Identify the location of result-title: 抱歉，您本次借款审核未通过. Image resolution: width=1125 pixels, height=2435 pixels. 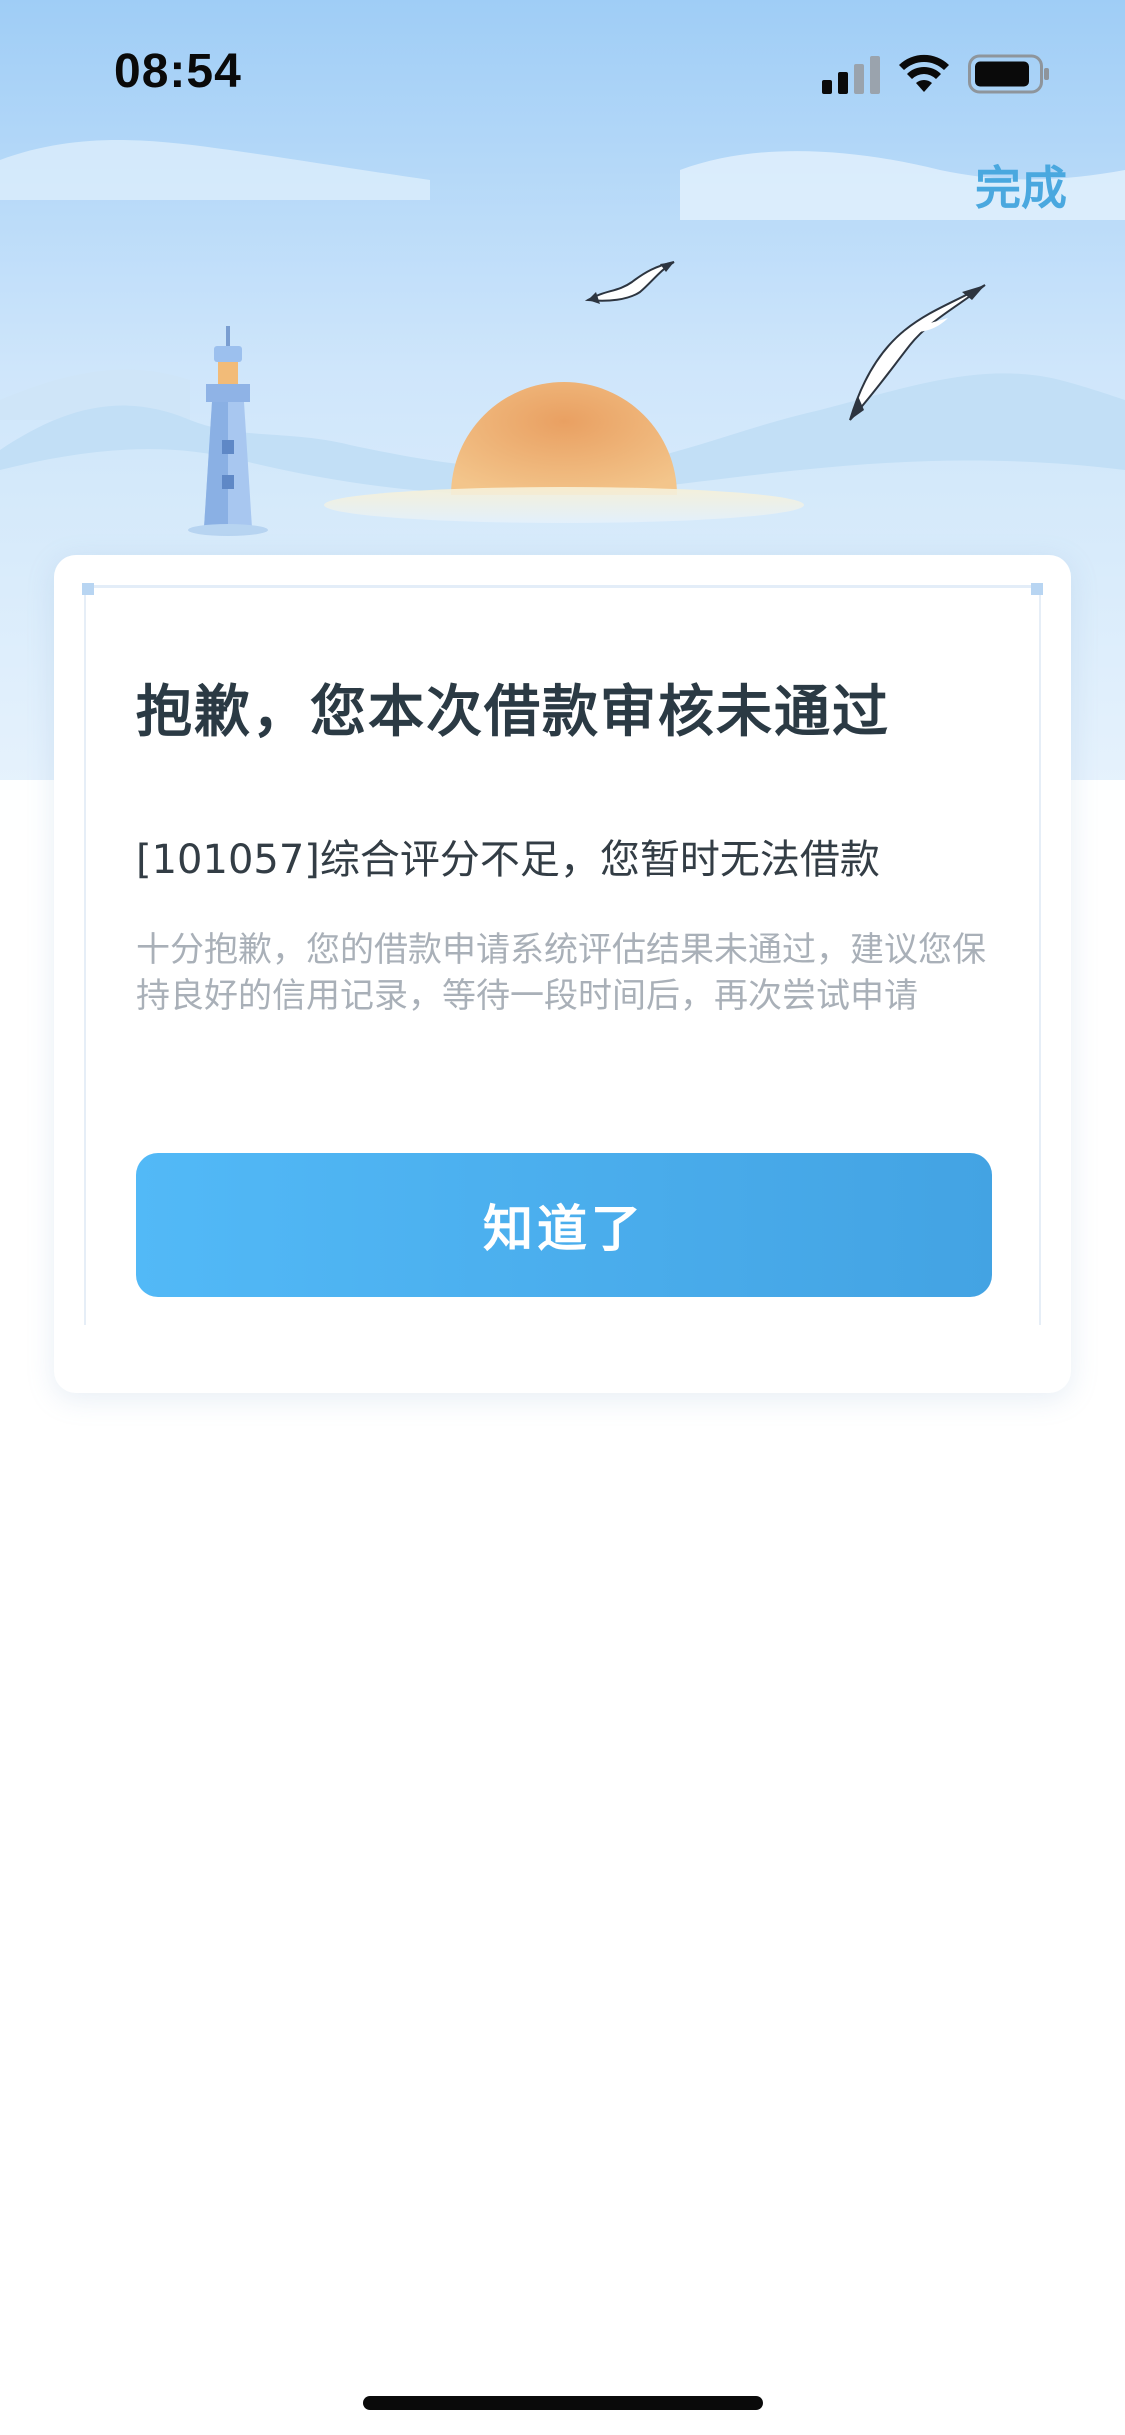
(513, 712).